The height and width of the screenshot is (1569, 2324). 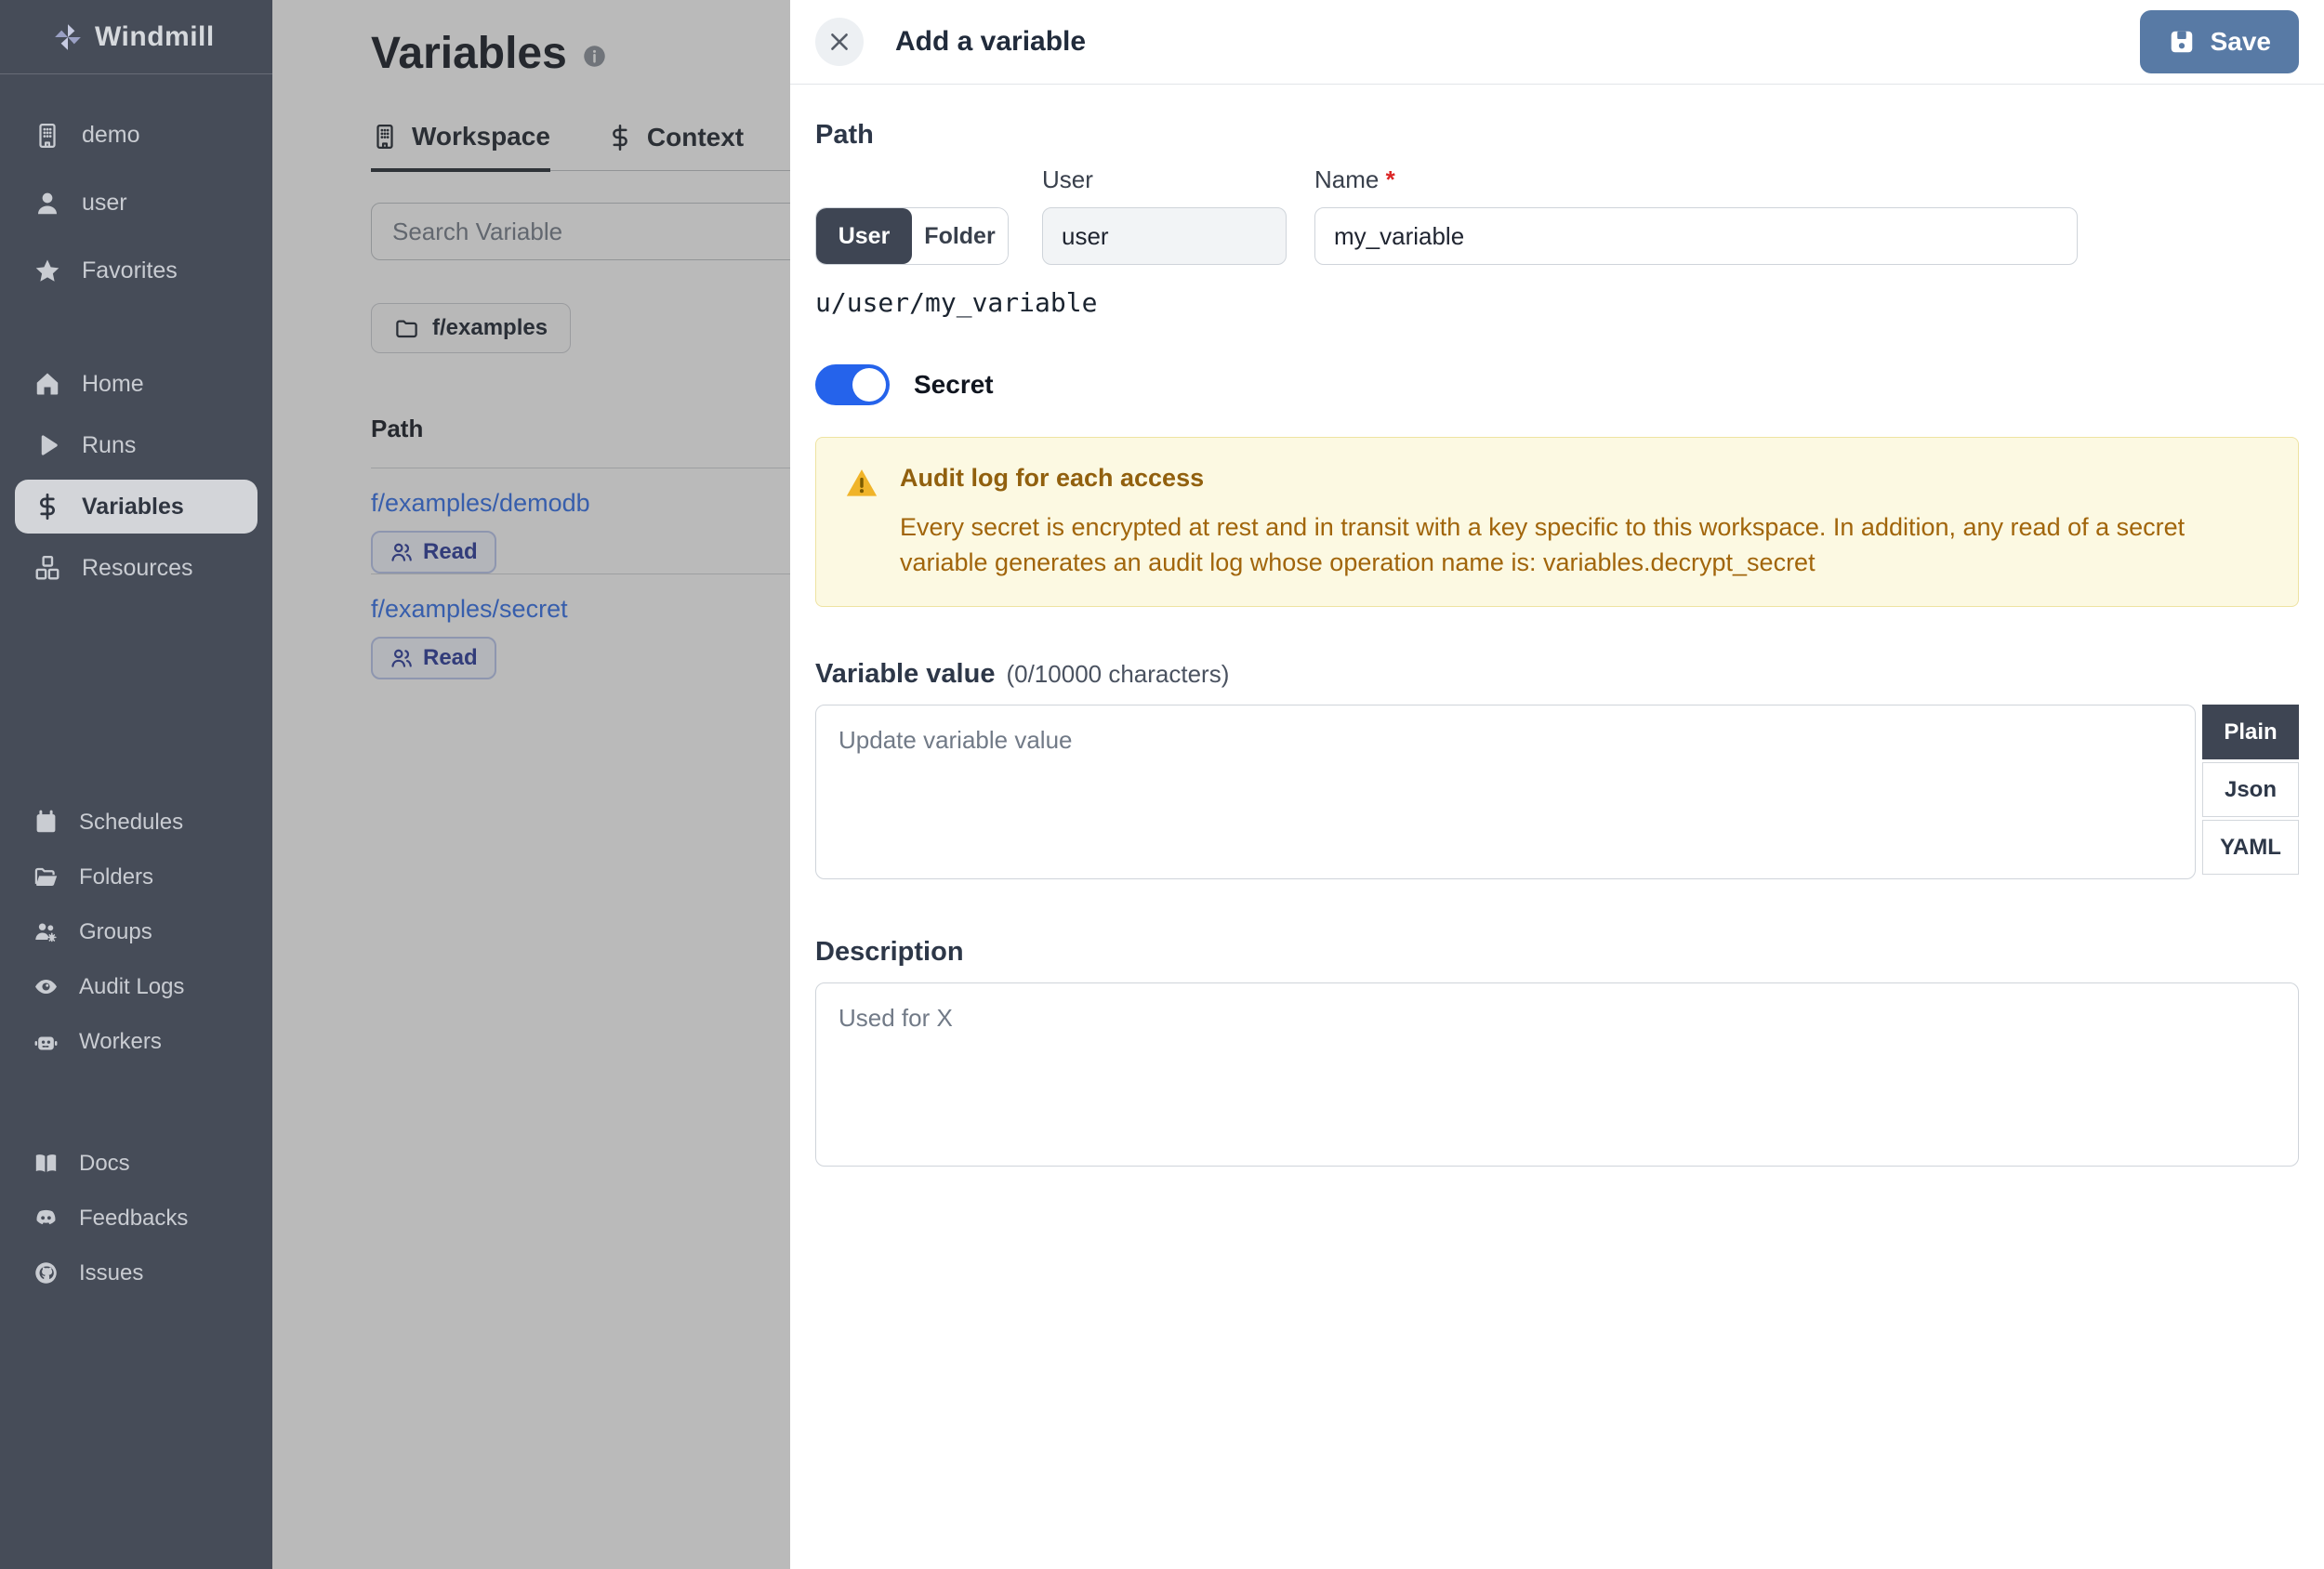 I want to click on robot-icon, so click(x=46, y=1041).